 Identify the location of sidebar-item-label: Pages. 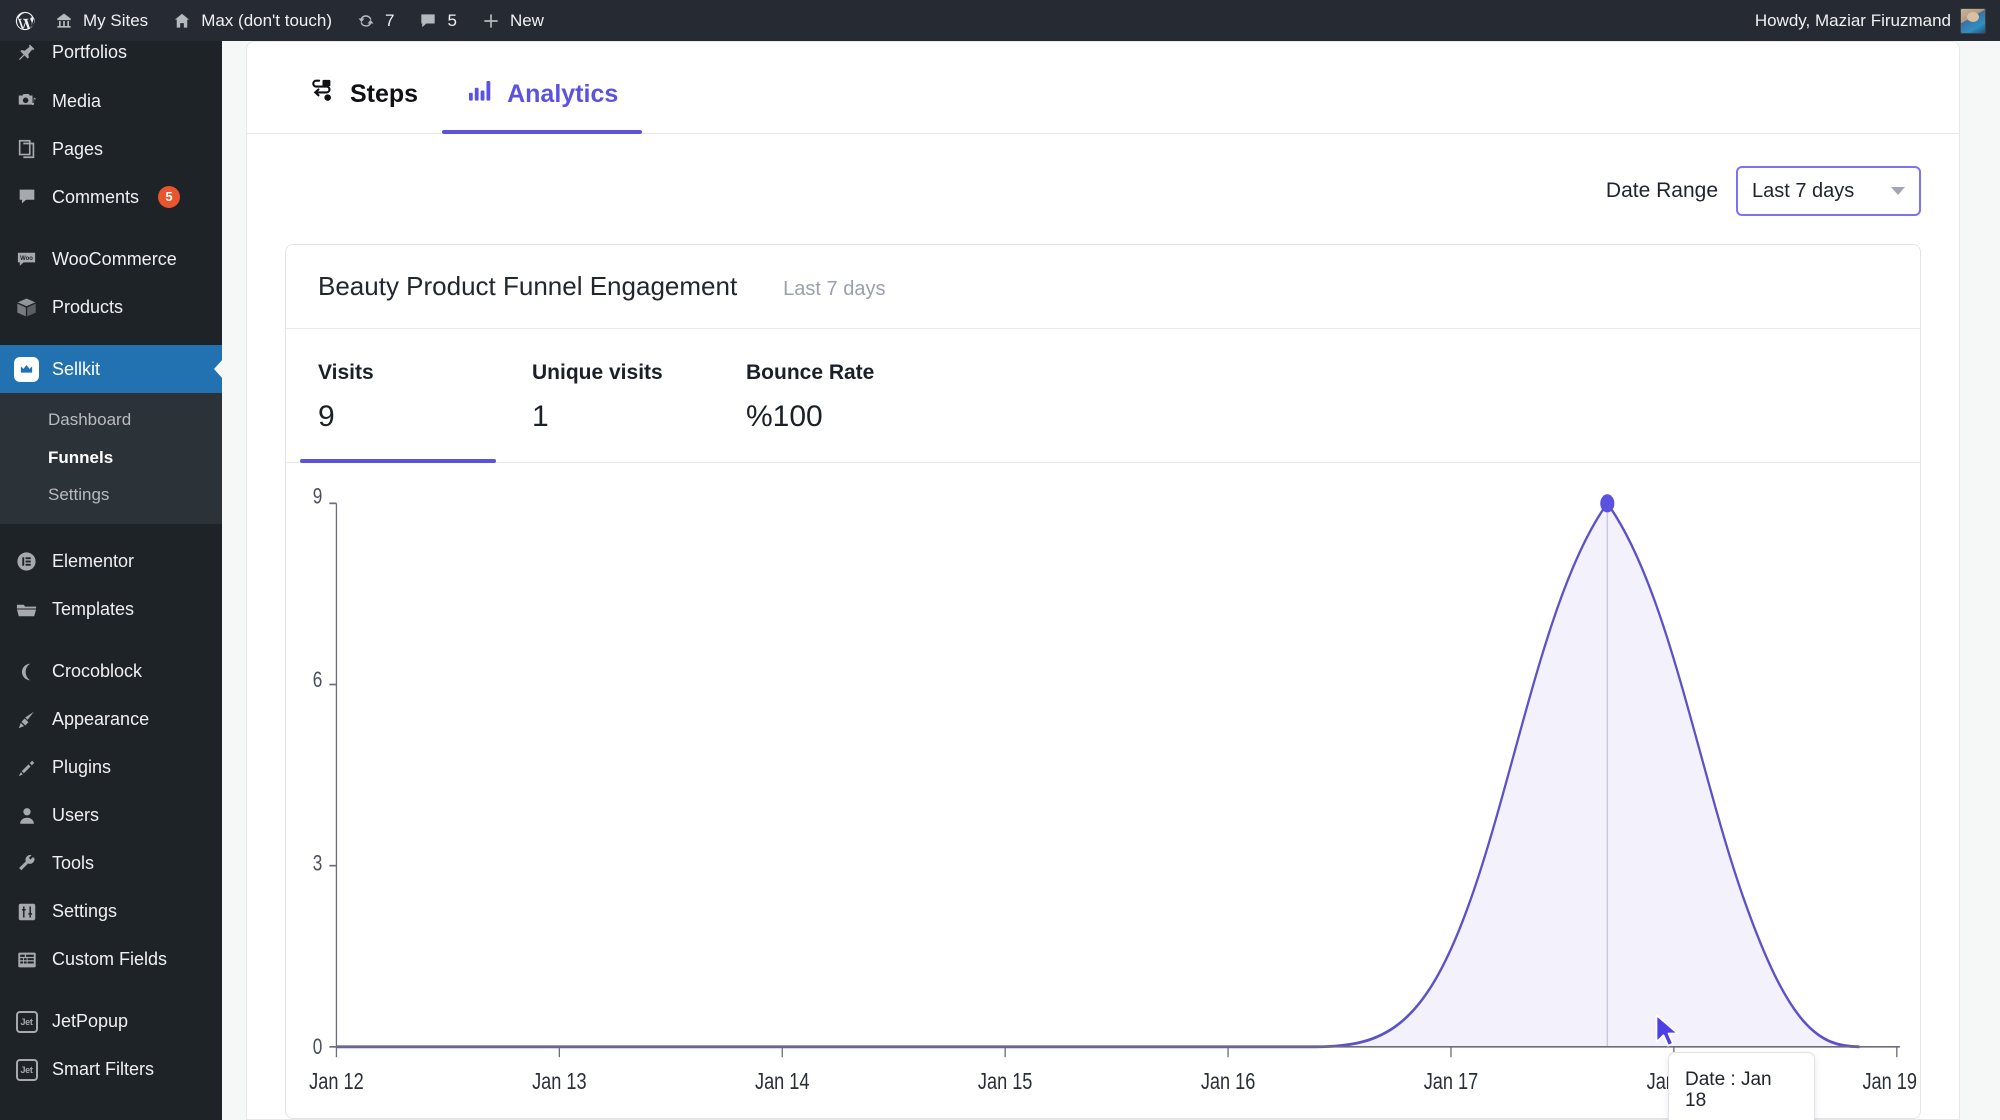
(78, 148).